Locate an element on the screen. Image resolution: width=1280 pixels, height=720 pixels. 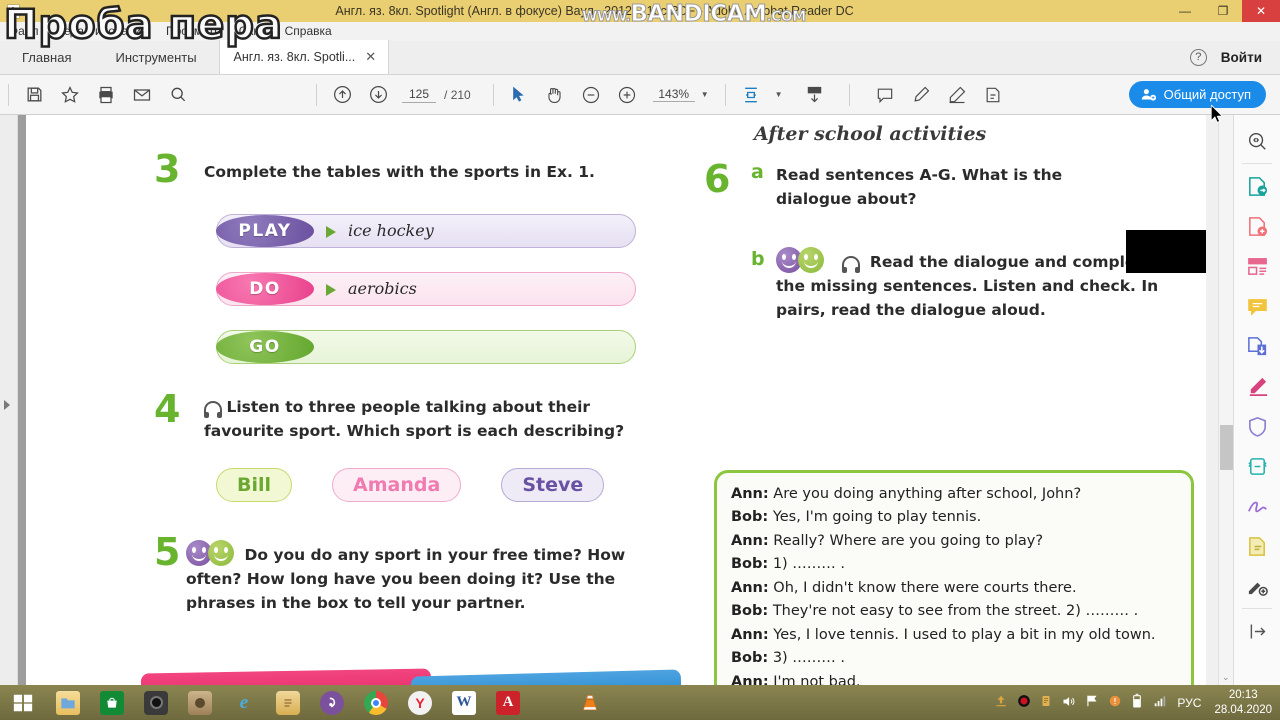
verb-label-play: PLAY is located at coordinates (265, 231).